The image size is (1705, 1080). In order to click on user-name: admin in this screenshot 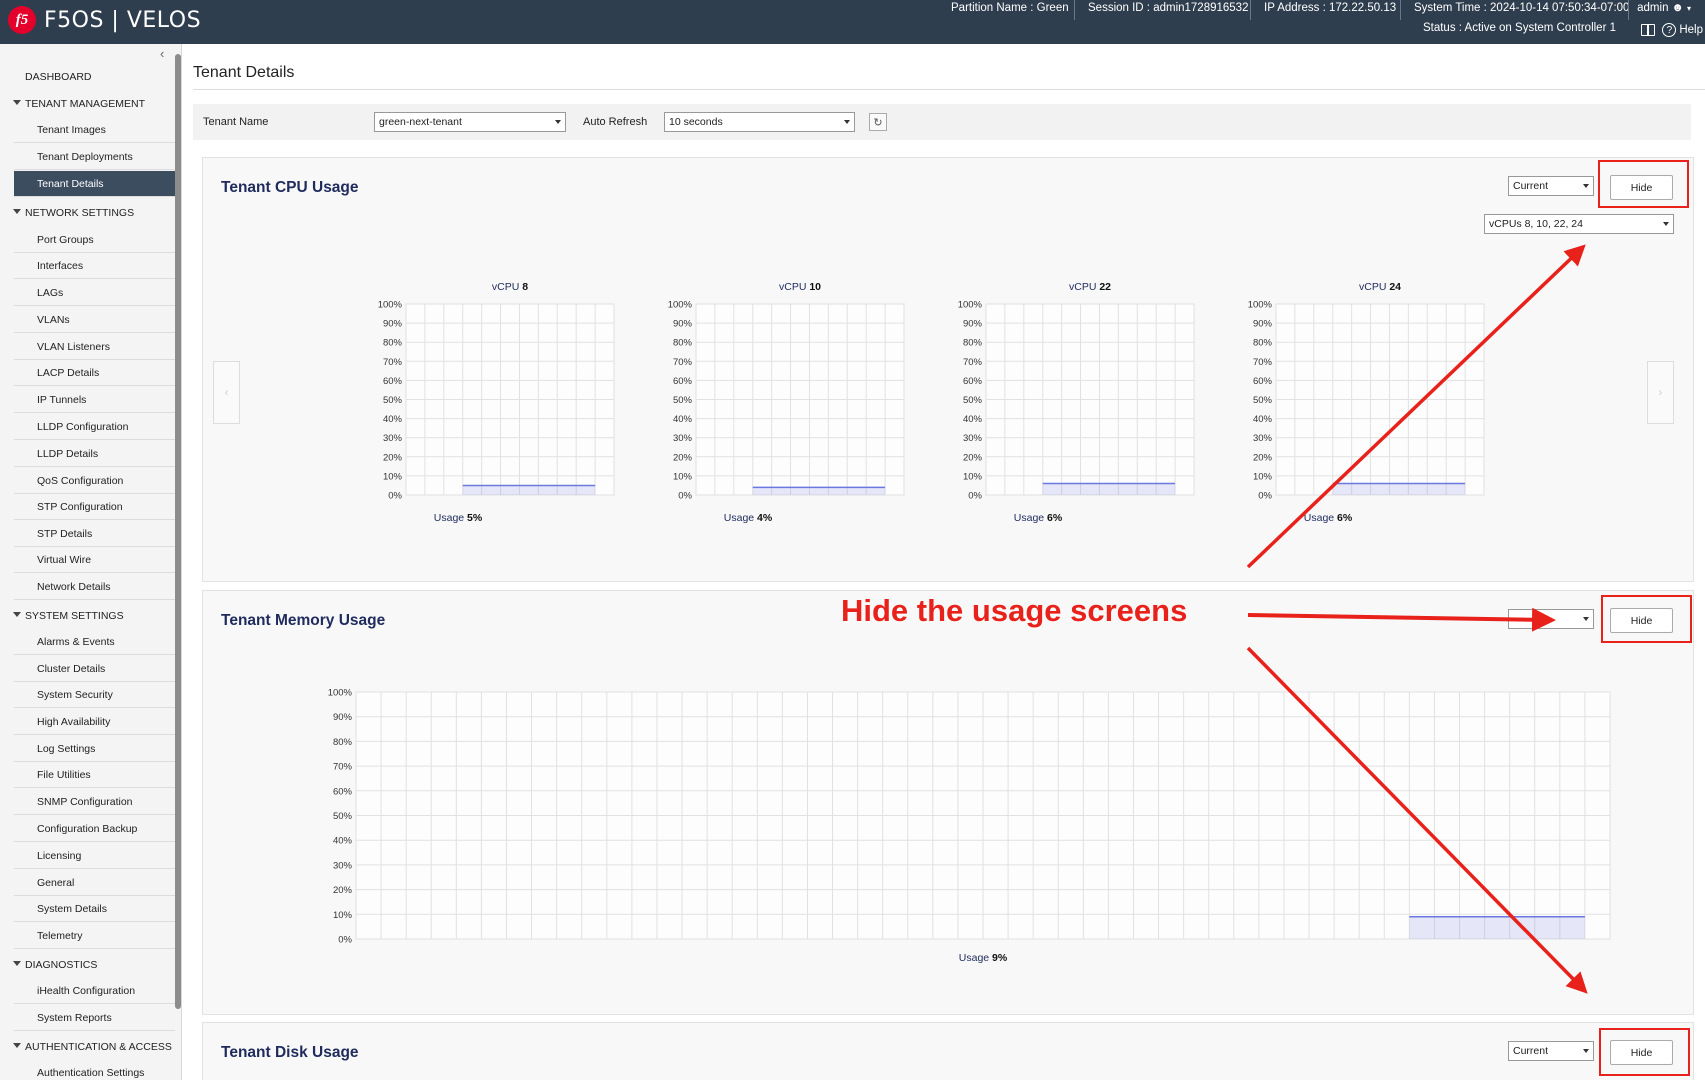, I will do `click(1653, 8)`.